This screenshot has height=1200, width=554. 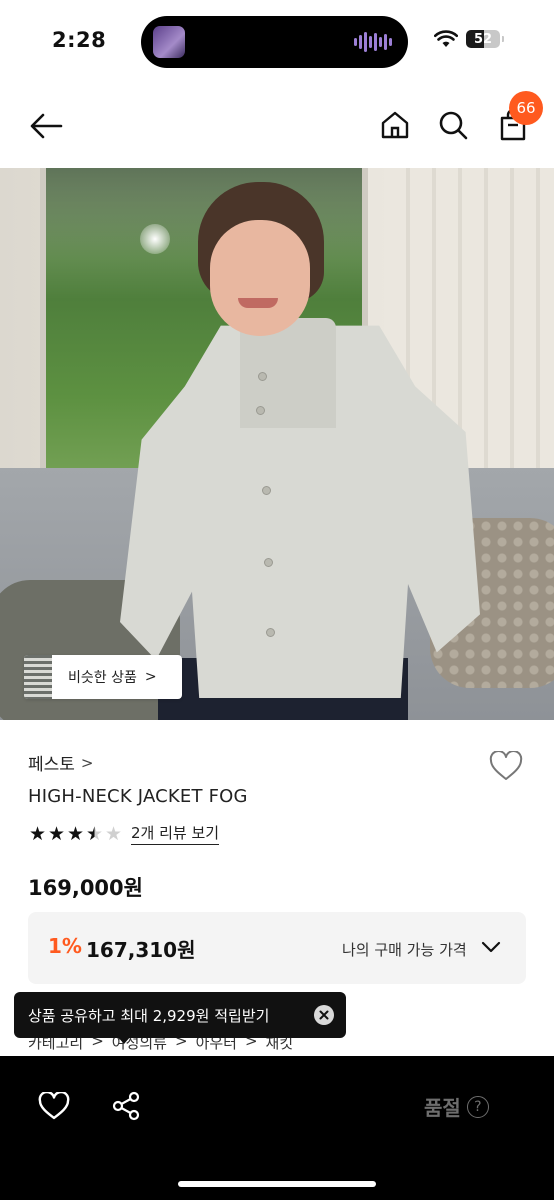 I want to click on home-icon, so click(x=395, y=125).